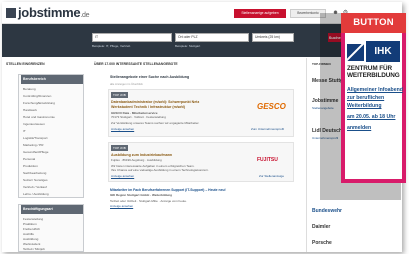  I want to click on filter-option: Lehre / Ausbildung, so click(36, 194).